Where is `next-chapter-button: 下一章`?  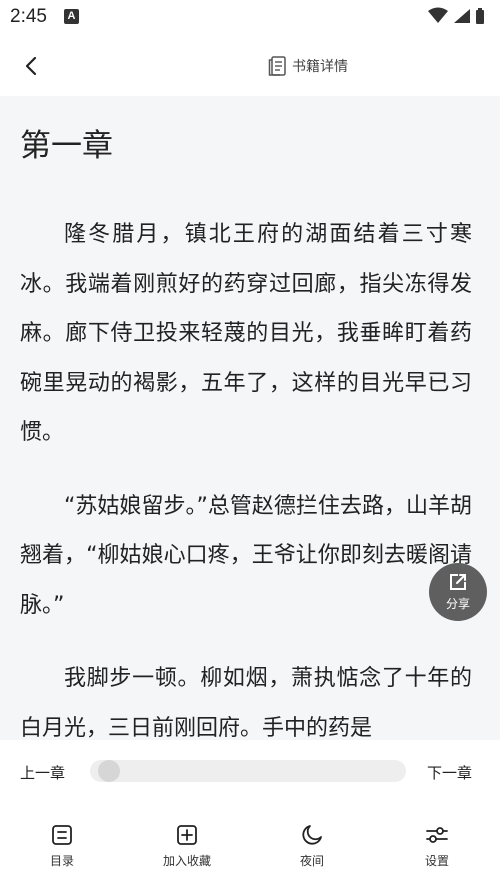
next-chapter-button: 下一章 is located at coordinates (449, 772).